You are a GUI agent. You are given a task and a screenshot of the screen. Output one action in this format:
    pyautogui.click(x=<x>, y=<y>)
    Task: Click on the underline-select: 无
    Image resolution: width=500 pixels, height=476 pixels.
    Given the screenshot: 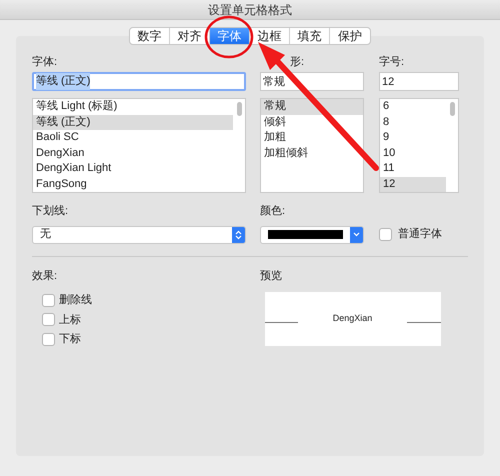 What is the action you would take?
    pyautogui.click(x=139, y=235)
    